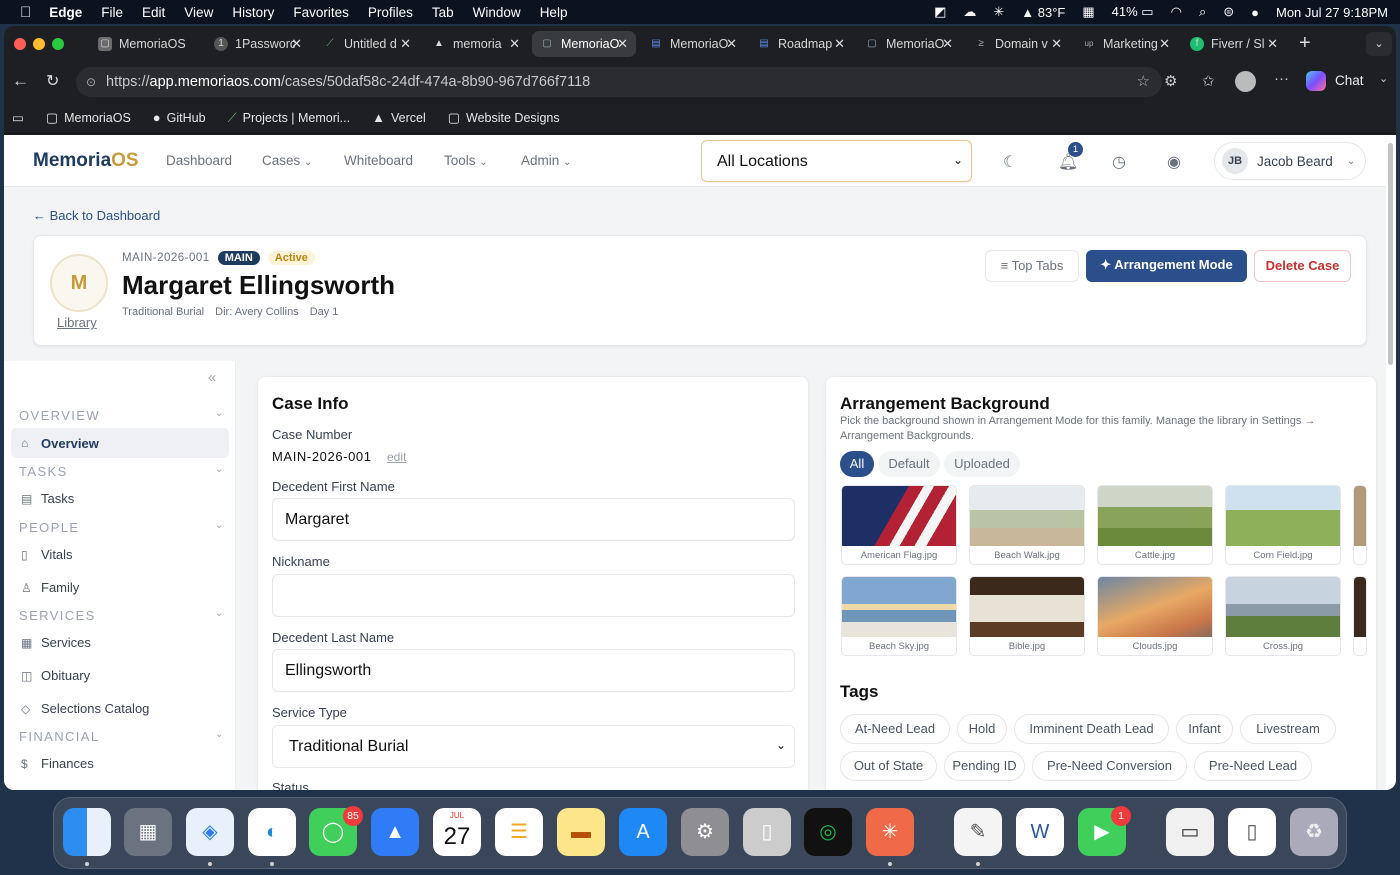 This screenshot has width=1400, height=875. What do you see at coordinates (395, 832) in the screenshot?
I see `testflight-icon: ▲` at bounding box center [395, 832].